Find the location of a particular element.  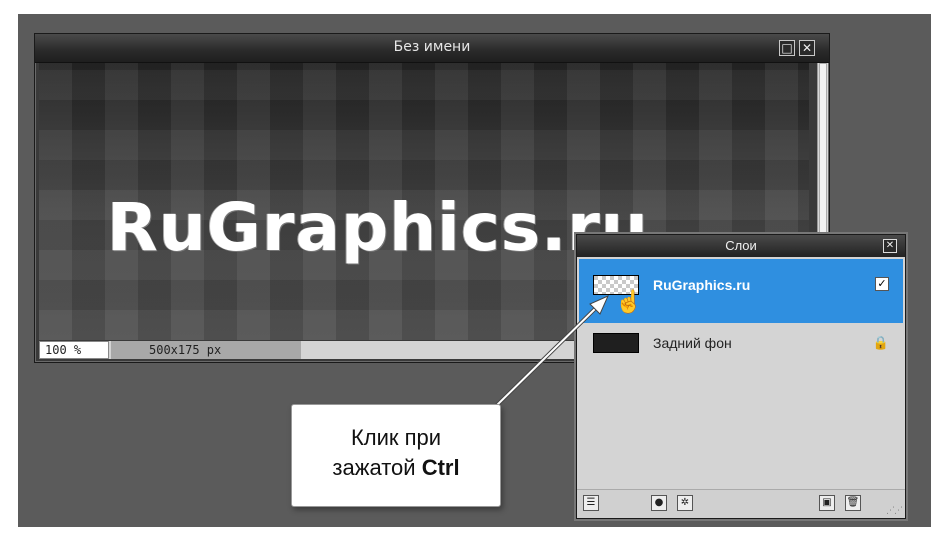

callout-line1: Клик при is located at coordinates (396, 437).